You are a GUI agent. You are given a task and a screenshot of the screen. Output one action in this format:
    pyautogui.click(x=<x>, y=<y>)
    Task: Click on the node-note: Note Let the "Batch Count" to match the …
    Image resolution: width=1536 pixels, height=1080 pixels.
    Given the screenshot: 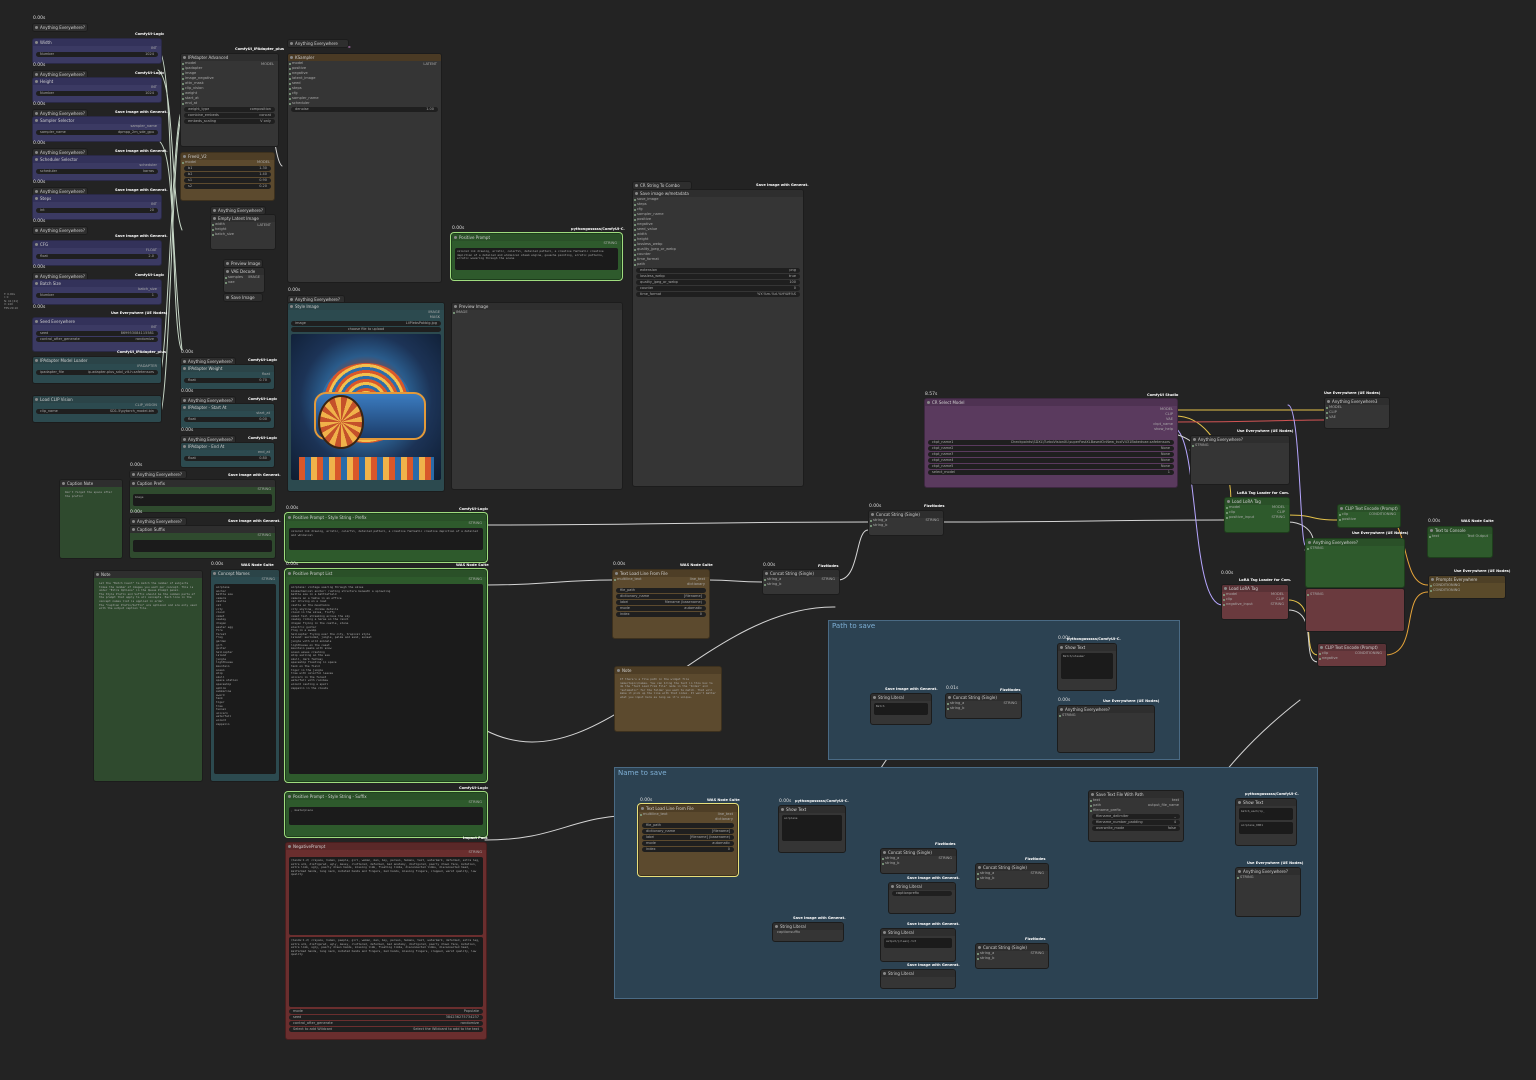 What is the action you would take?
    pyautogui.click(x=148, y=676)
    